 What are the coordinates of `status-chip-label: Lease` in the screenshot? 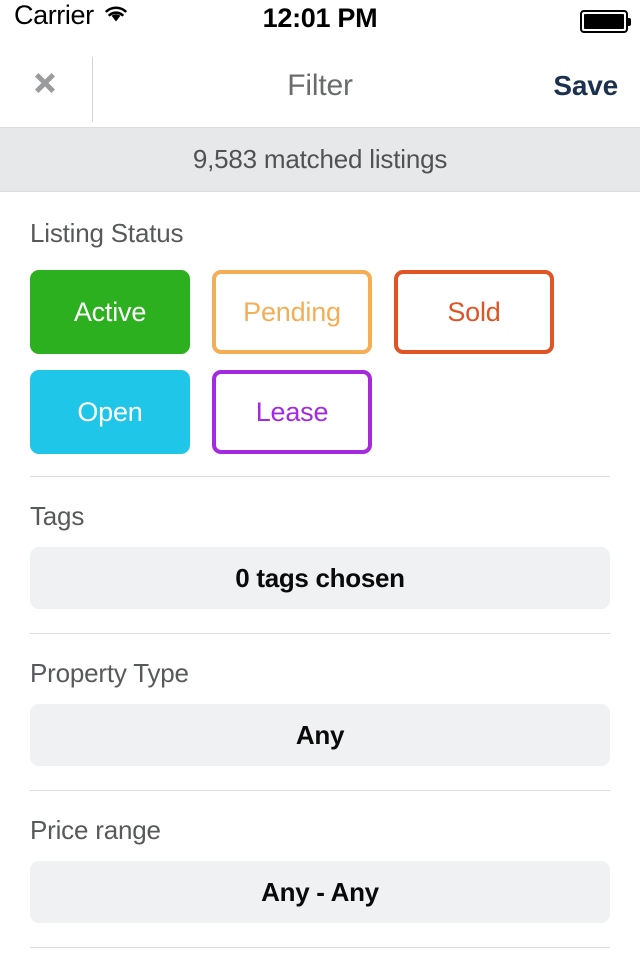 It's located at (292, 411).